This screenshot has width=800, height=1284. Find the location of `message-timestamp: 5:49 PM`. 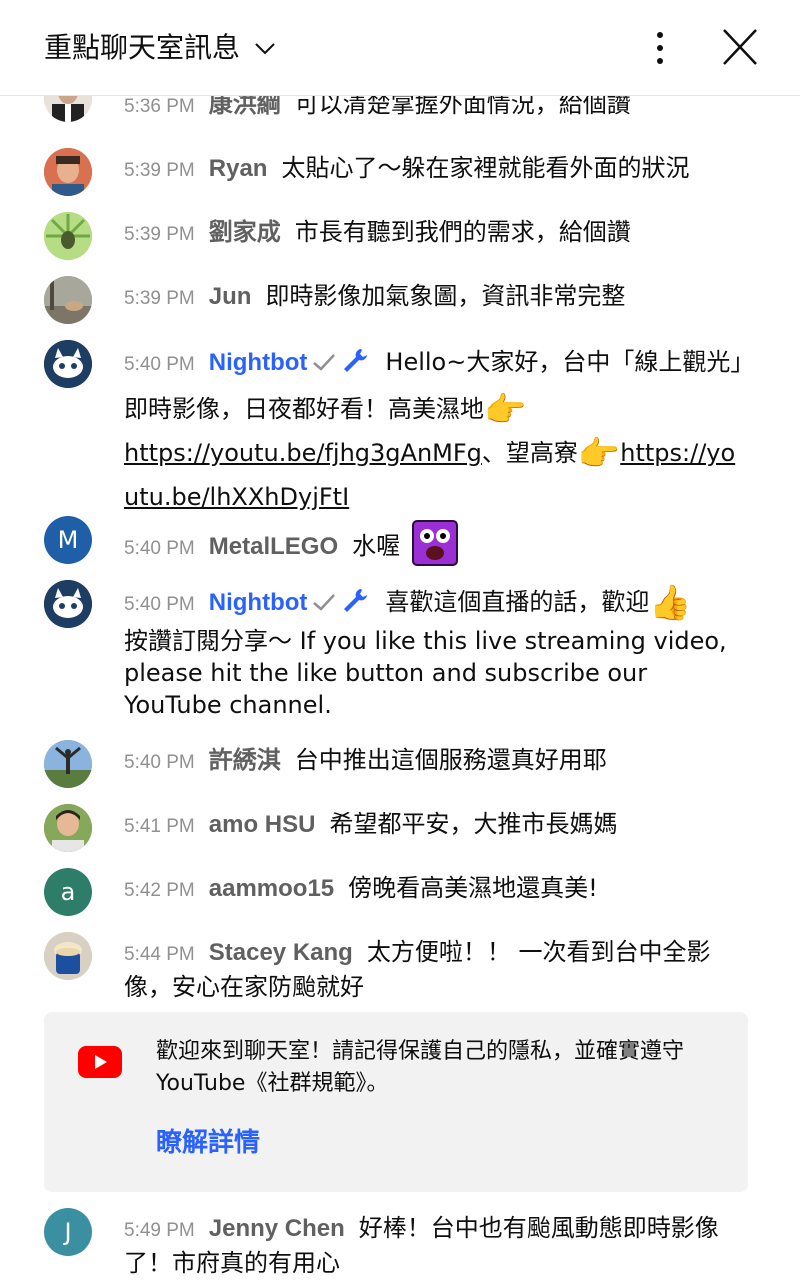

message-timestamp: 5:49 PM is located at coordinates (159, 1230).